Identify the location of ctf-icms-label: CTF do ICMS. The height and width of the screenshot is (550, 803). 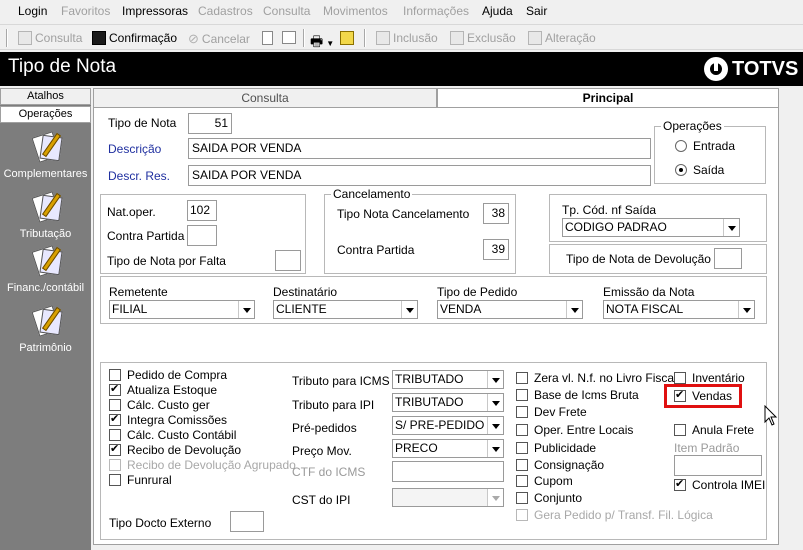
(329, 472).